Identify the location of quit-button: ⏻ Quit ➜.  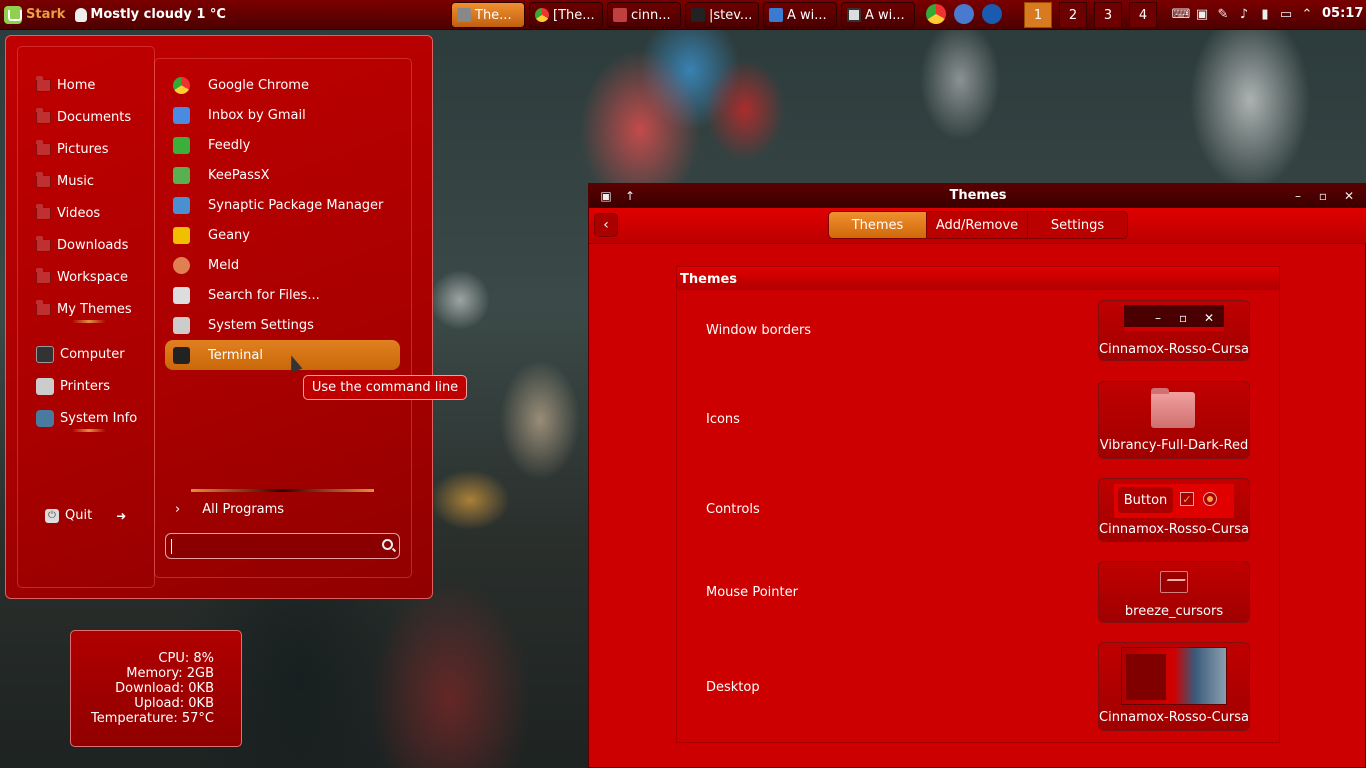
(85, 515).